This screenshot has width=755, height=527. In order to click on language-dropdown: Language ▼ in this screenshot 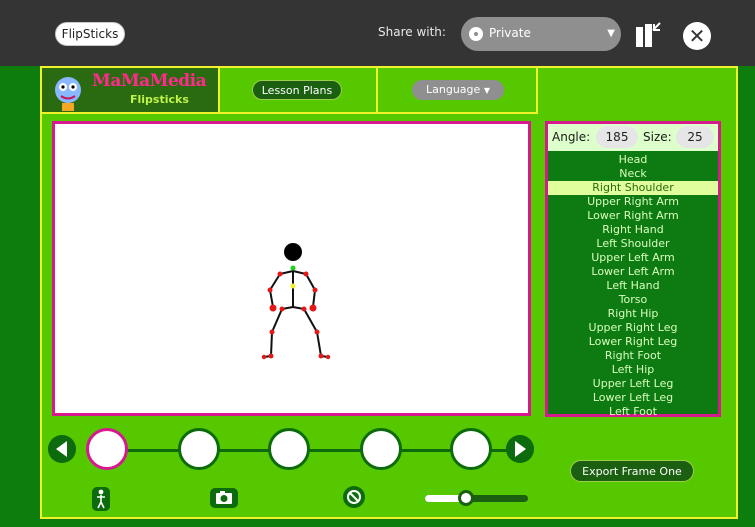, I will do `click(458, 90)`.